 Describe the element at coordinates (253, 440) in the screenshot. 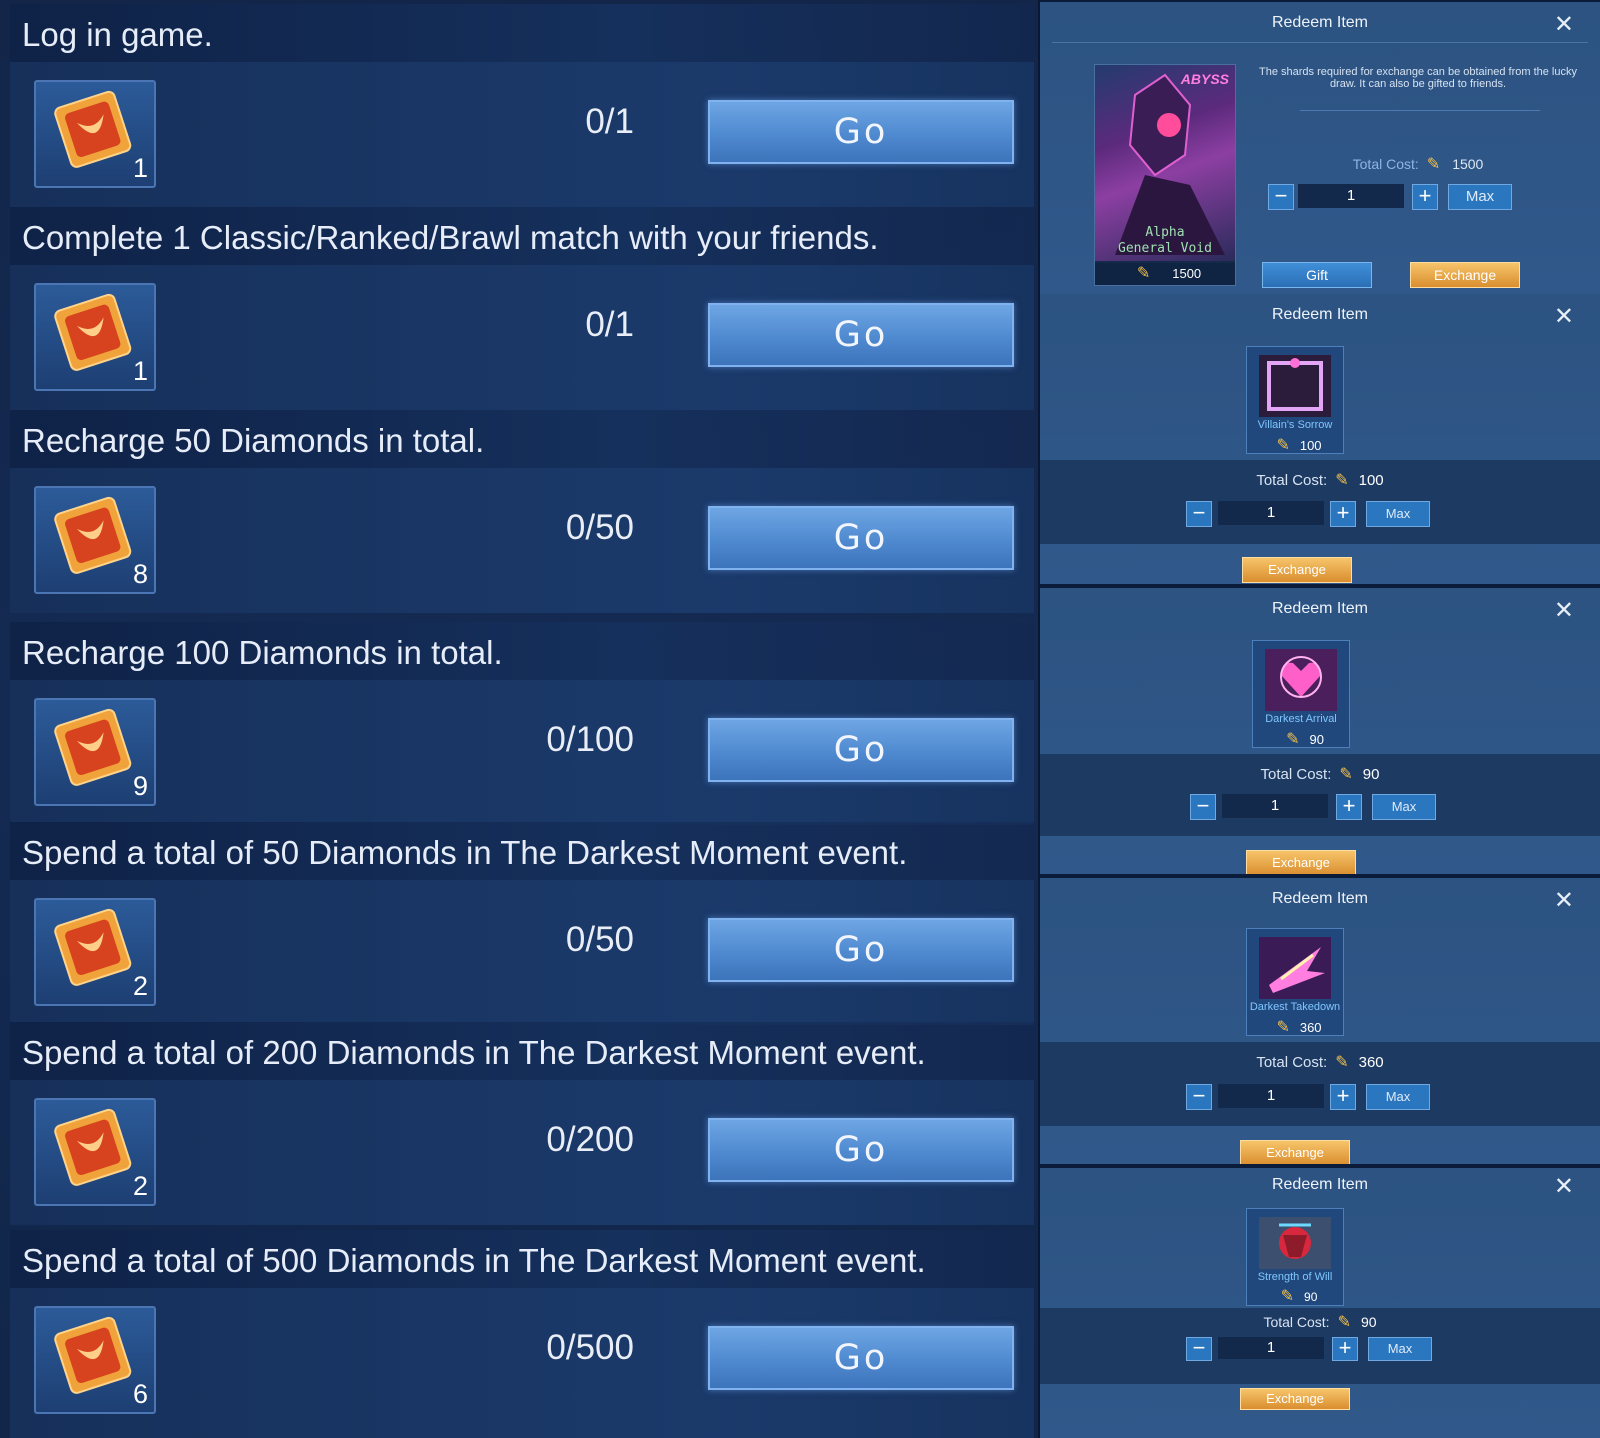

I see `task-title: Recharge 50 Diamonds in total.` at that location.